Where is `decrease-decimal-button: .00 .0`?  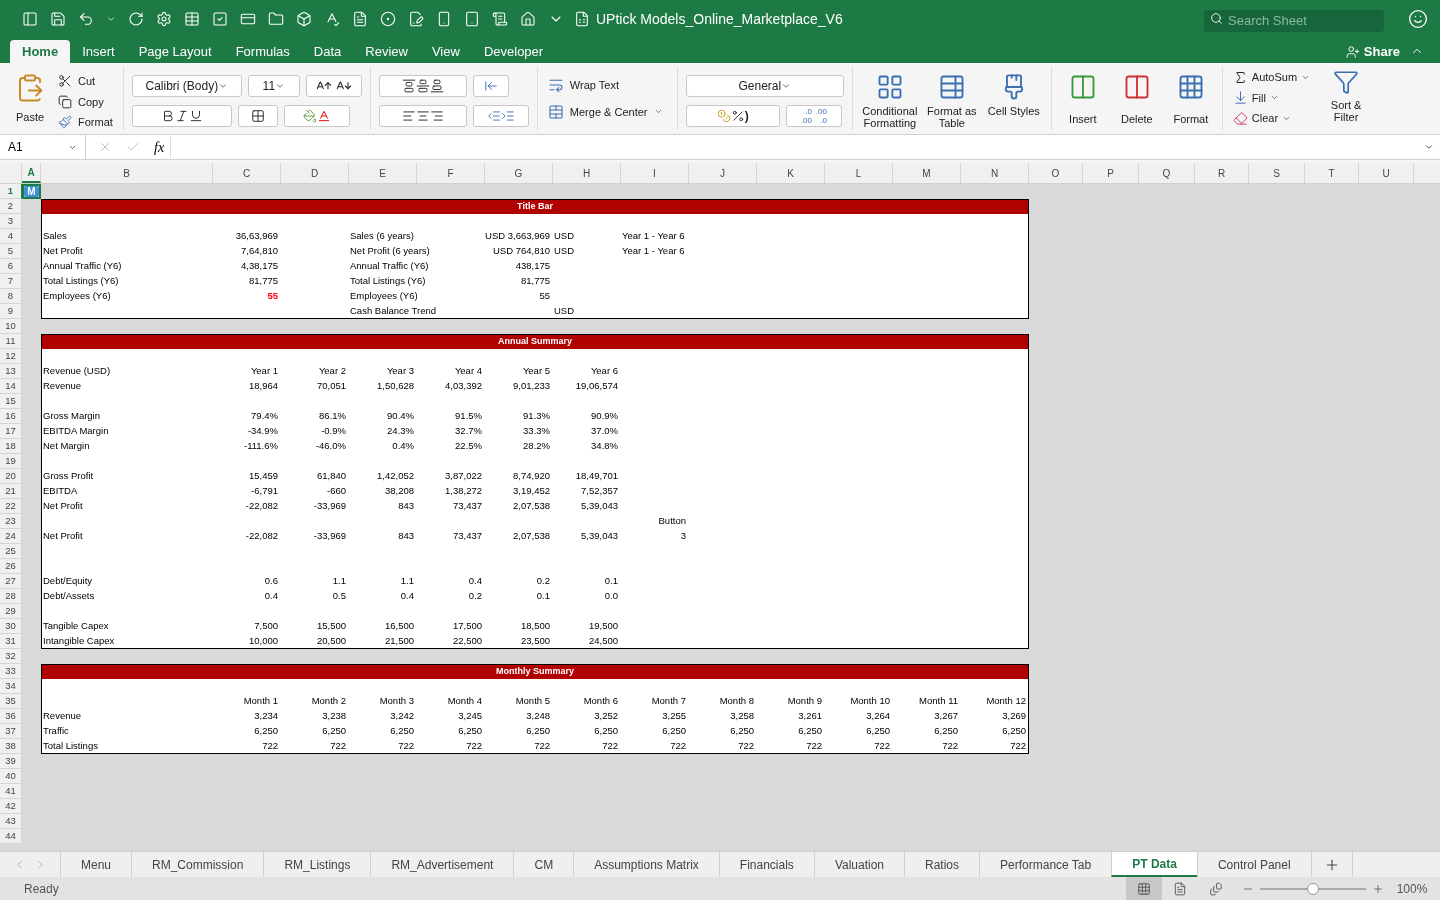
decrease-decimal-button: .00 .0 is located at coordinates (821, 116).